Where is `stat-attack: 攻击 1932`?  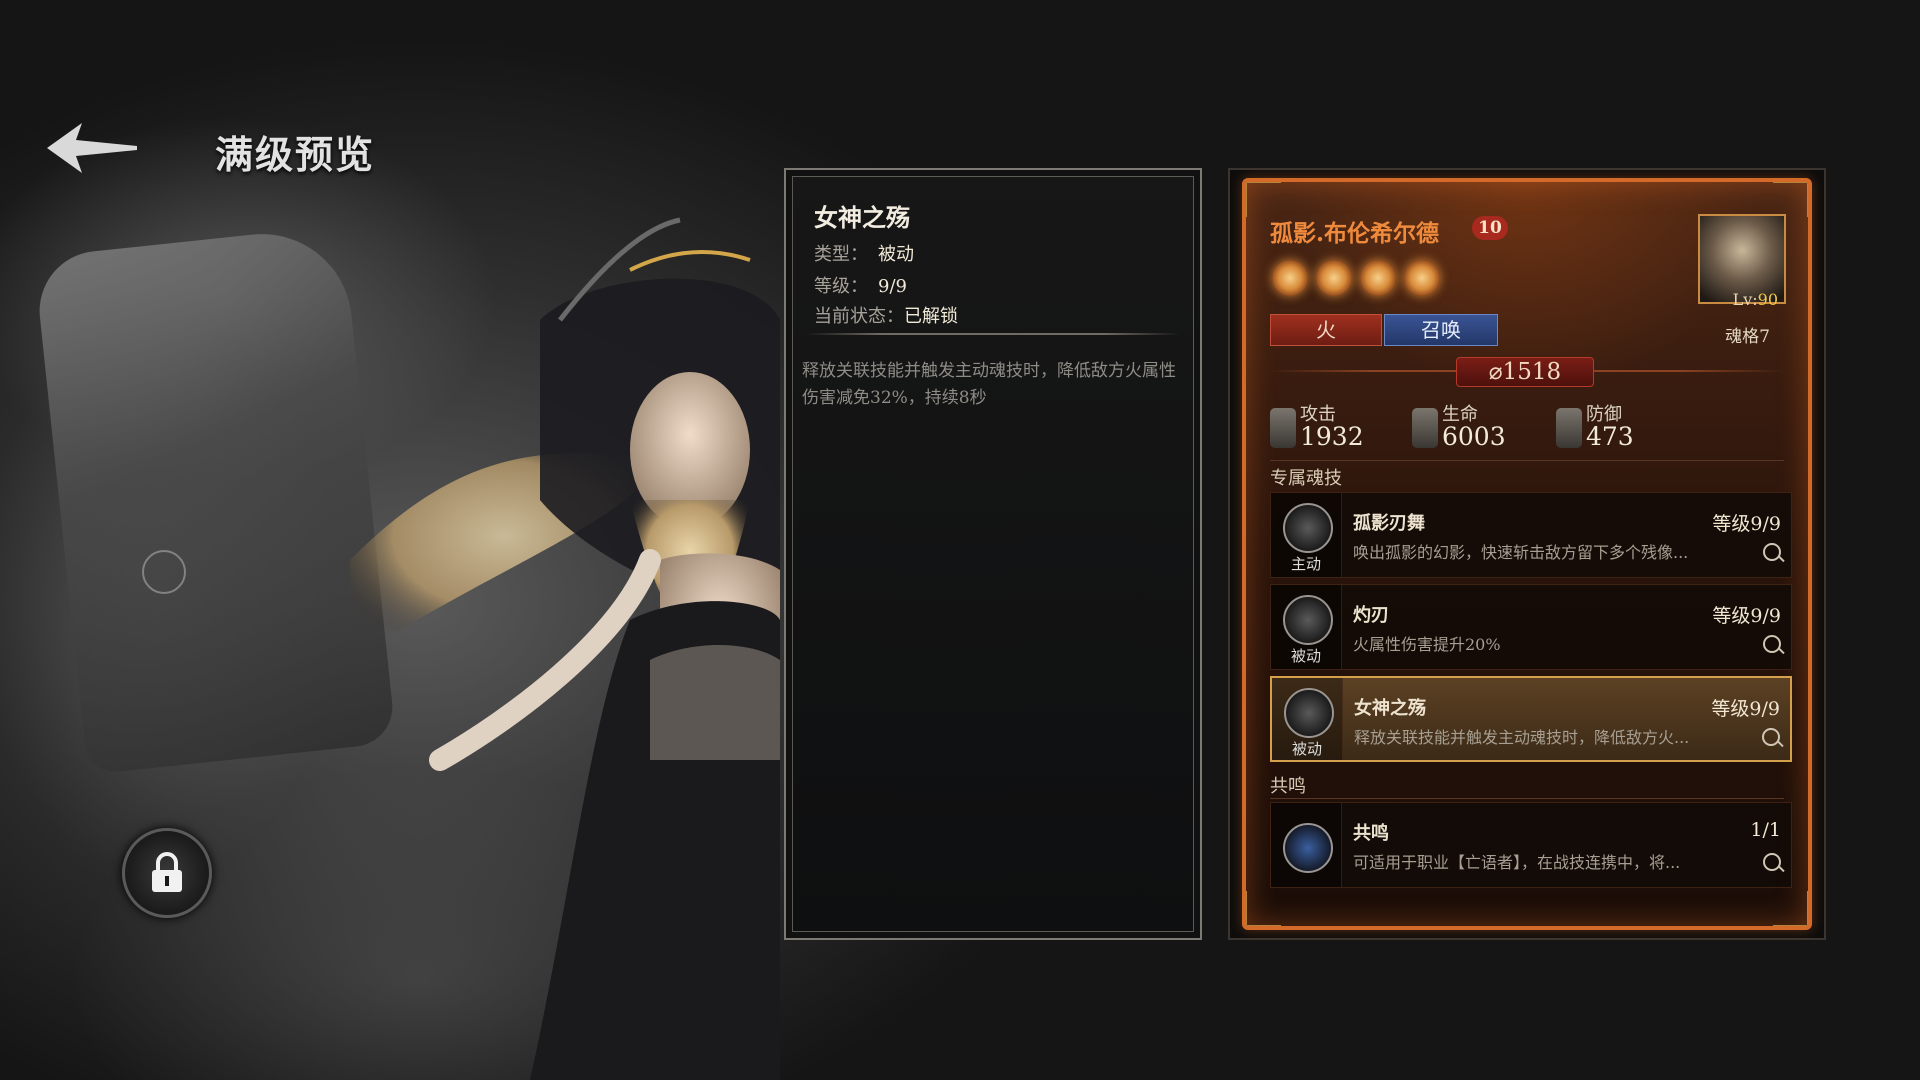
stat-attack: 攻击 1932 is located at coordinates (1350, 427).